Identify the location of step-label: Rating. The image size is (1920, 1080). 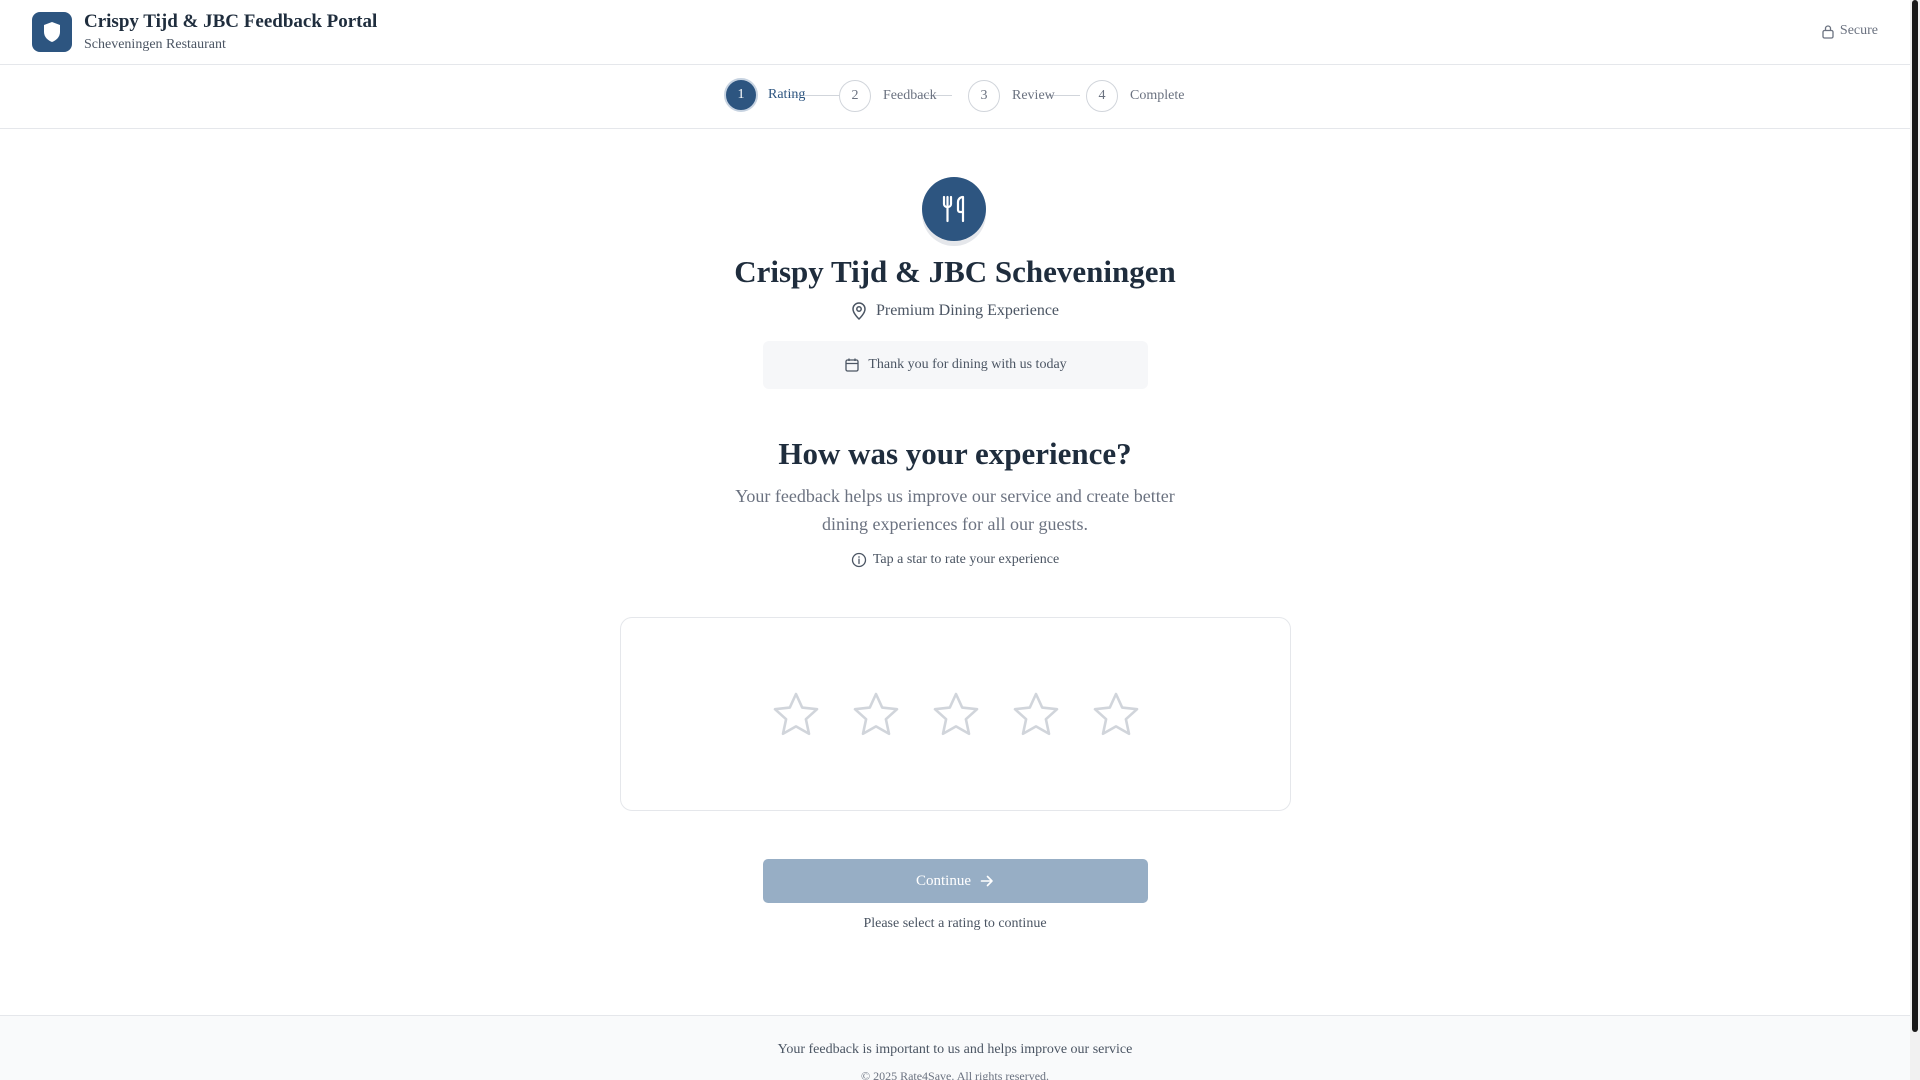
(787, 94).